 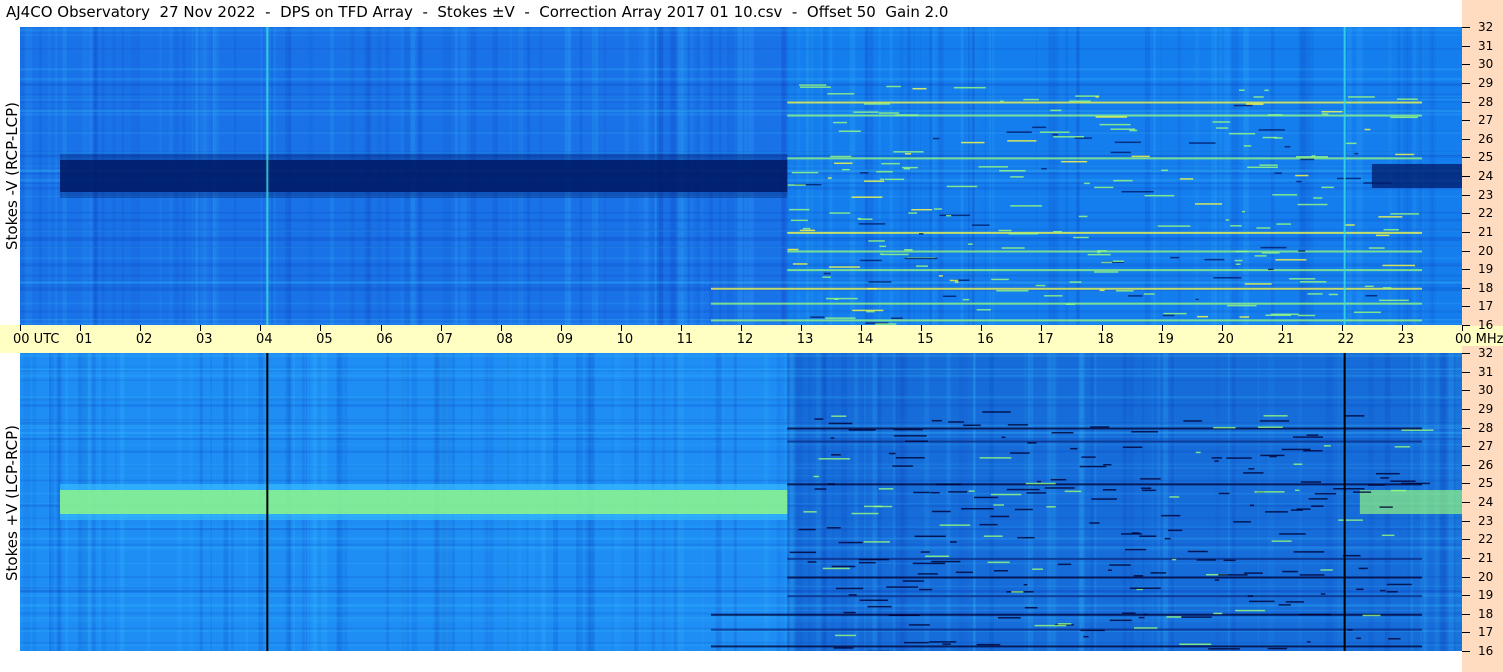 I want to click on freq-tick-label: 21, so click(x=1486, y=231).